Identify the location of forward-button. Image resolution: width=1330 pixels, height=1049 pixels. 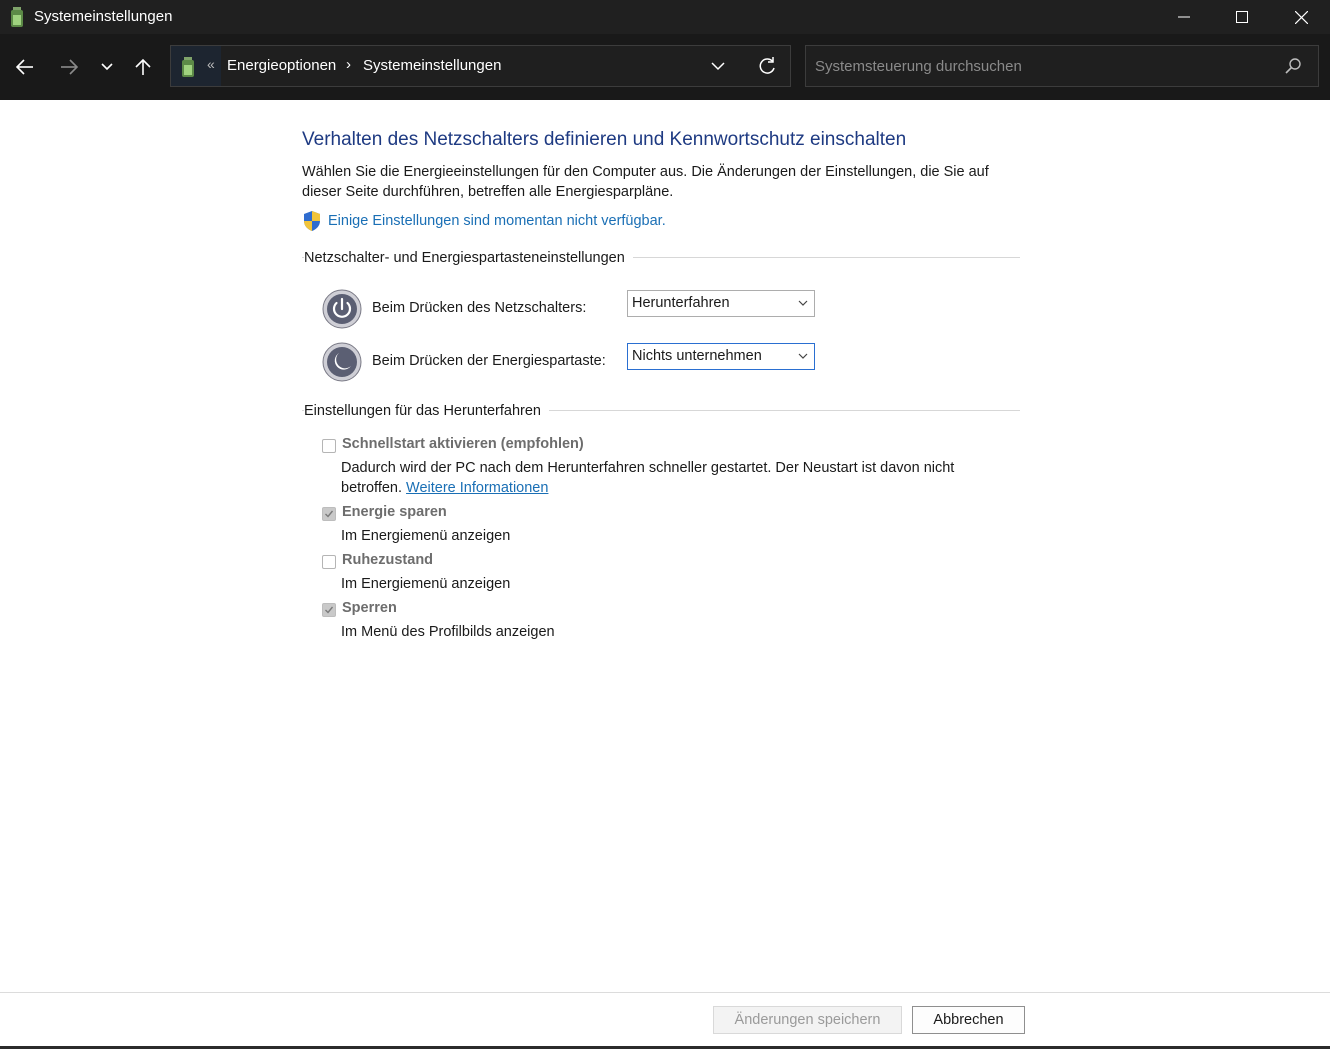
(69, 67).